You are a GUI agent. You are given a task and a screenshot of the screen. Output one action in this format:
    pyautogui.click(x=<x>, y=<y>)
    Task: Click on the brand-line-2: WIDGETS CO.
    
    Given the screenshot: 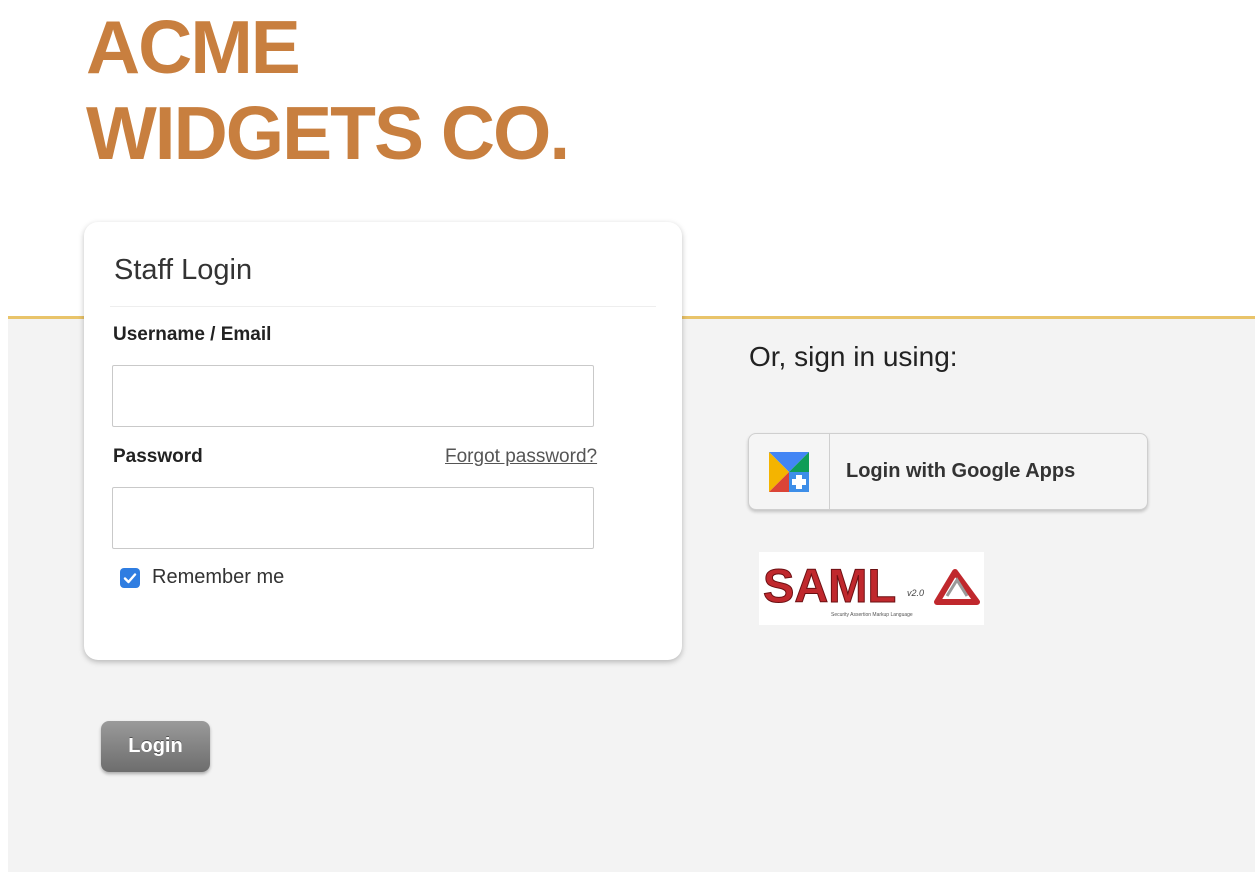 What is the action you would take?
    pyautogui.click(x=328, y=133)
    